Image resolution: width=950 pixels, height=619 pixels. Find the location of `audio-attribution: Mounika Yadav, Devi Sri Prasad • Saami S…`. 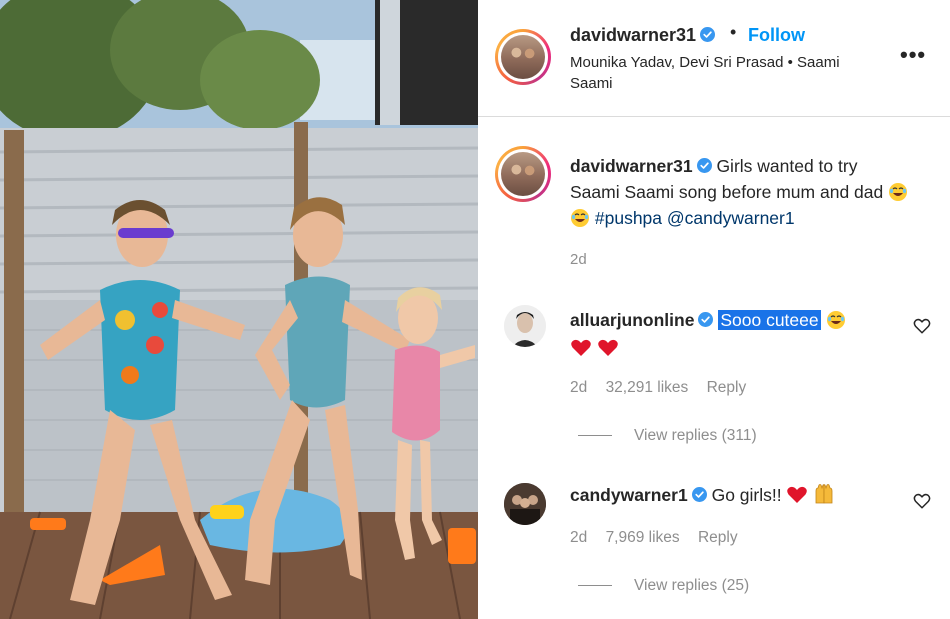

audio-attribution: Mounika Yadav, Devi Sri Prasad • Saami S… is located at coordinates (720, 73).